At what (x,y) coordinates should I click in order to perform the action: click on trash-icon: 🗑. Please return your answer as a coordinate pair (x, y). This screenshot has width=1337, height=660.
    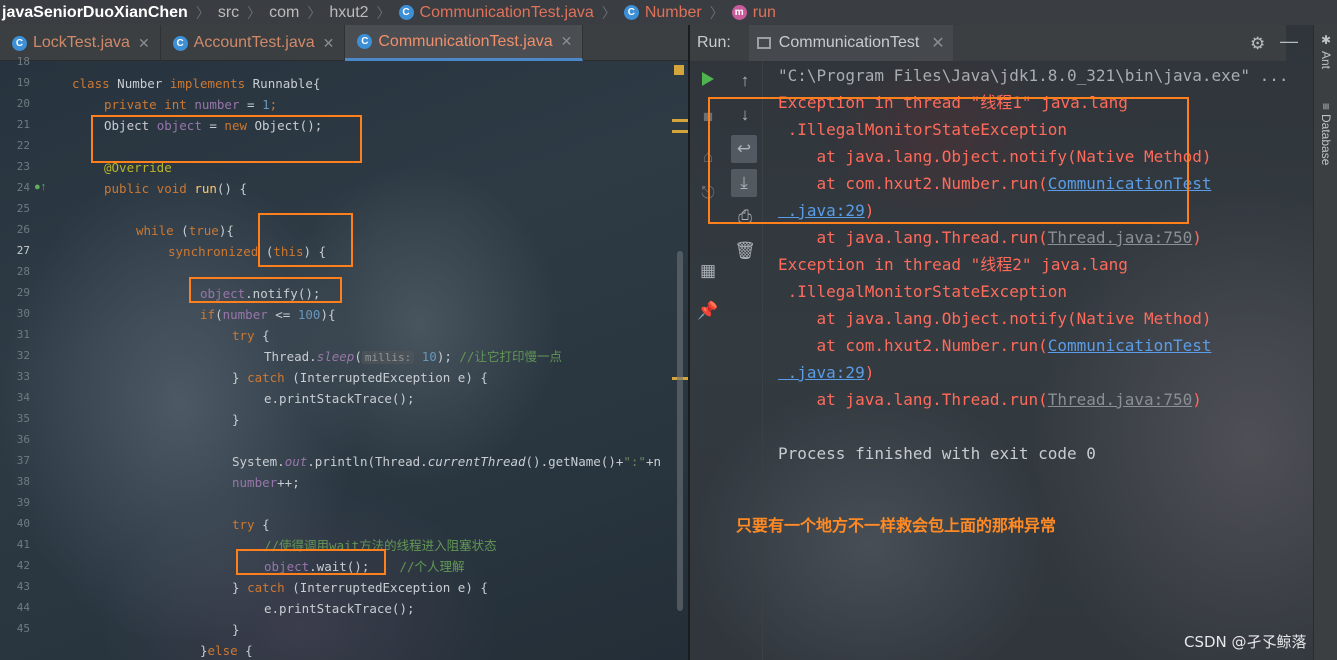
    Looking at the image, I should click on (745, 251).